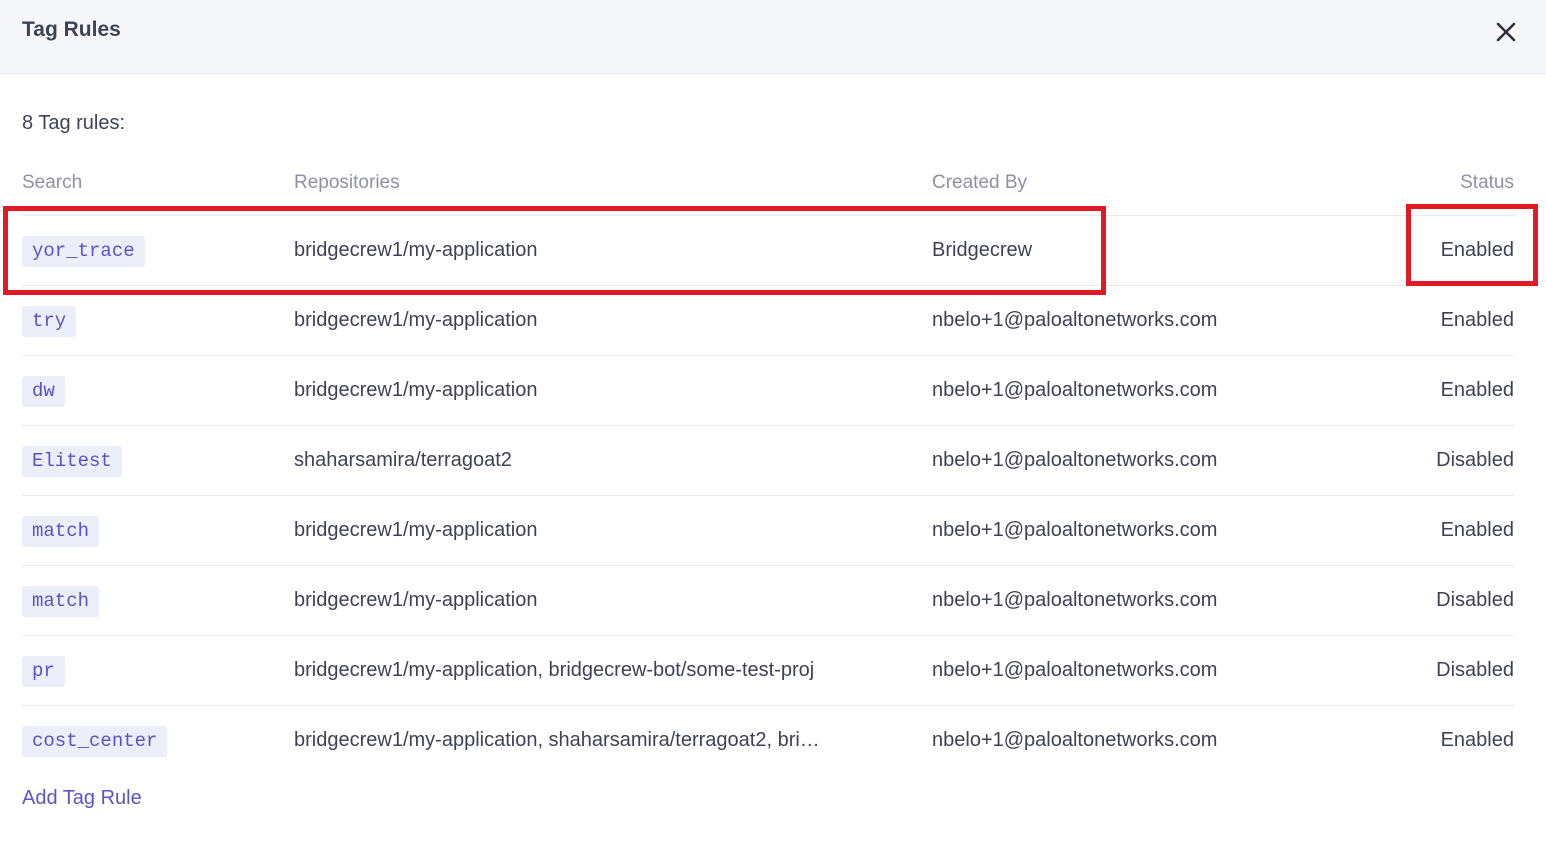 This screenshot has width=1546, height=858. Describe the element at coordinates (49, 321) in the screenshot. I see `search-tag: try` at that location.